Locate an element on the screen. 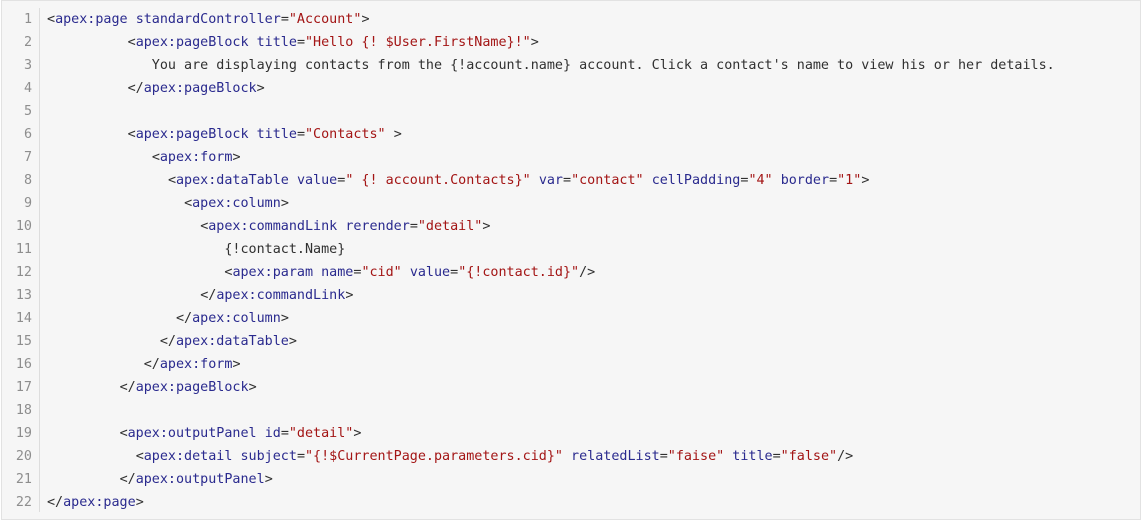 The image size is (1145, 522). line-number: 21 is located at coordinates (23, 479).